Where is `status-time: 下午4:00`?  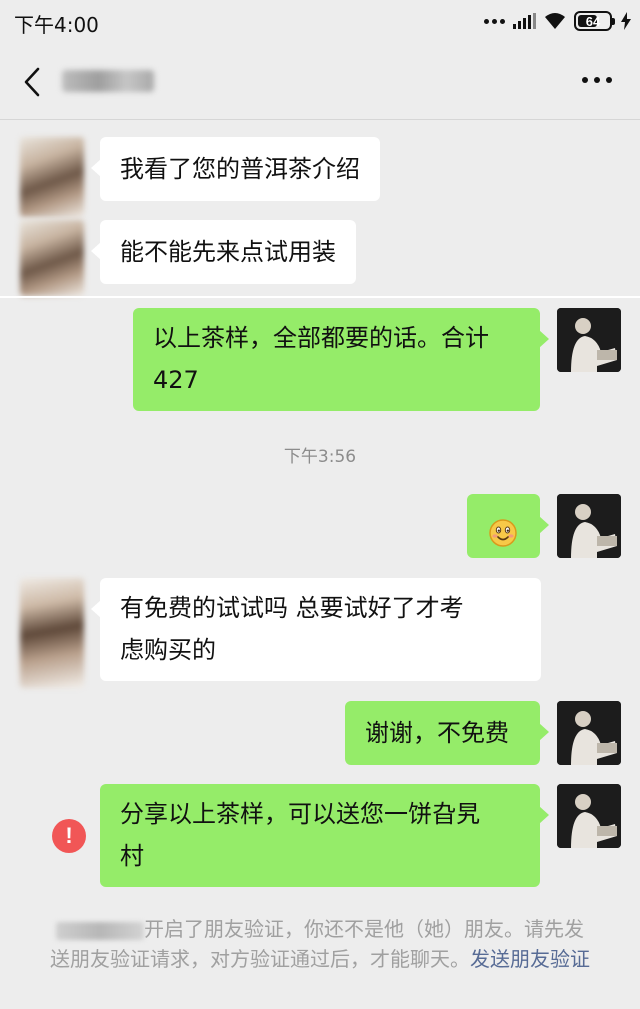 status-time: 下午4:00 is located at coordinates (56, 25).